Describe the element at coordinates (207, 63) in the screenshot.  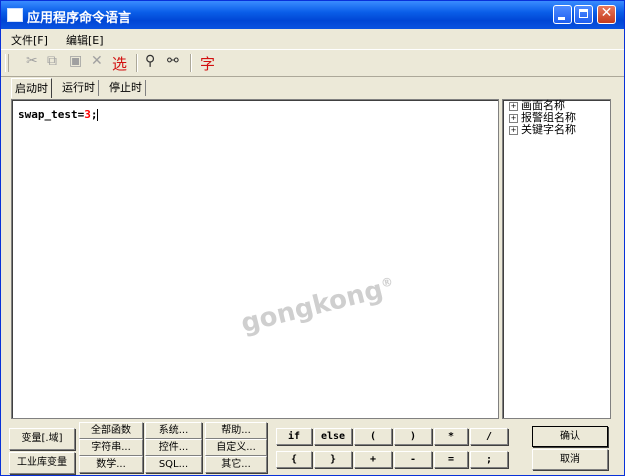
I see `font-button: 字` at that location.